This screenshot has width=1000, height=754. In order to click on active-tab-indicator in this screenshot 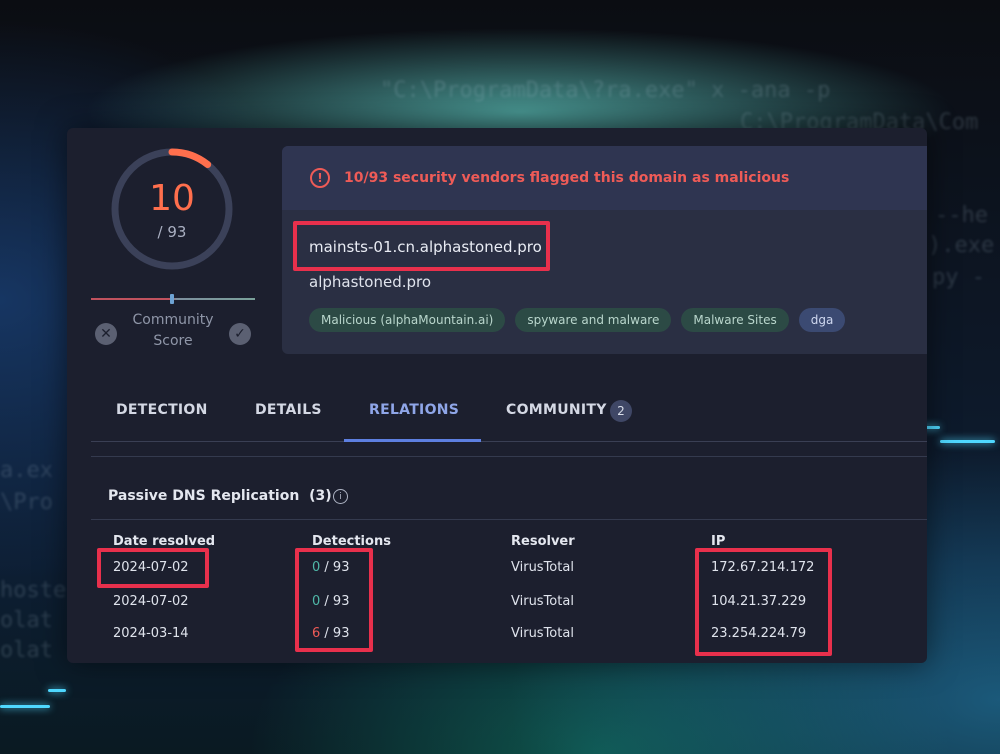, I will do `click(412, 440)`.